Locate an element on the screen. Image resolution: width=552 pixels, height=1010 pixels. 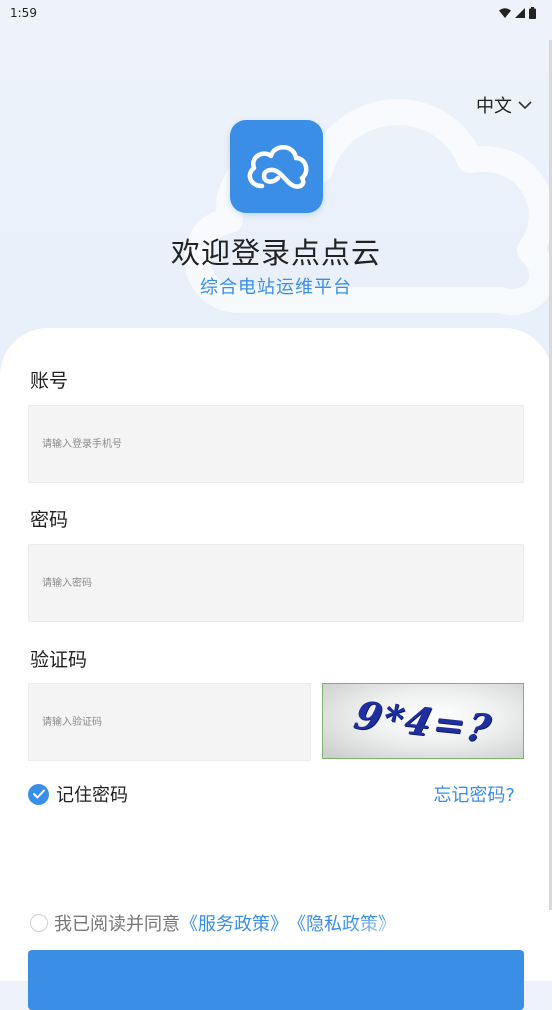
captcha-image-text: 9*4=? is located at coordinates (423, 721).